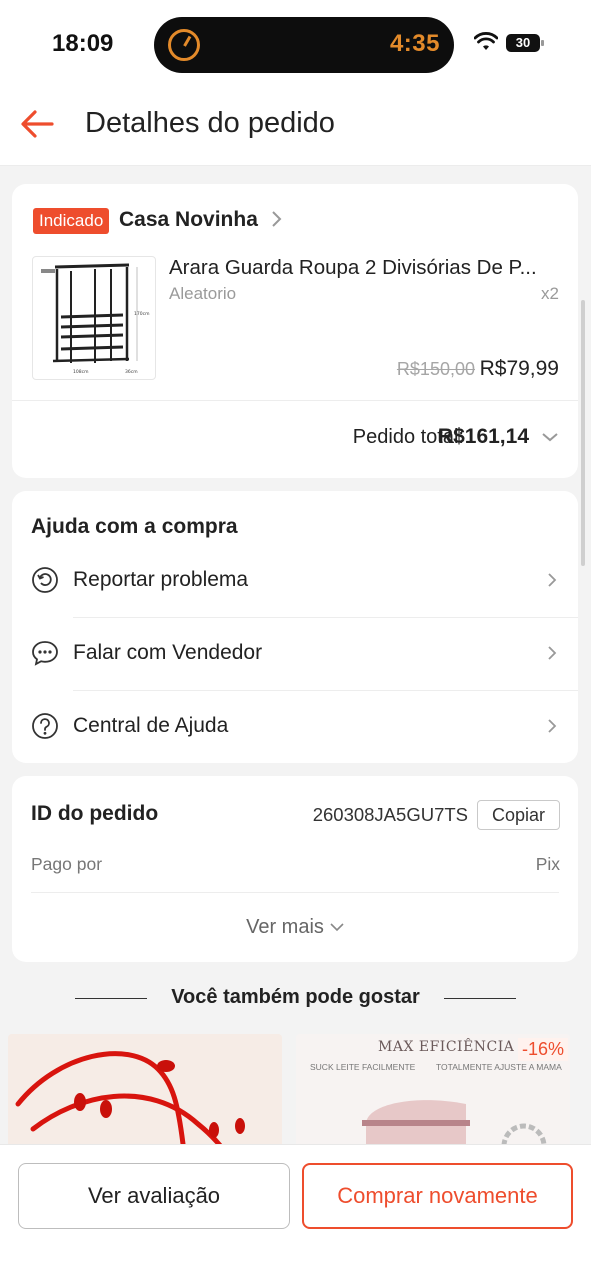 The width and height of the screenshot is (591, 1280). What do you see at coordinates (363, 1067) in the screenshot?
I see `promo-tag: SUCK LEITE FACILMENTE` at bounding box center [363, 1067].